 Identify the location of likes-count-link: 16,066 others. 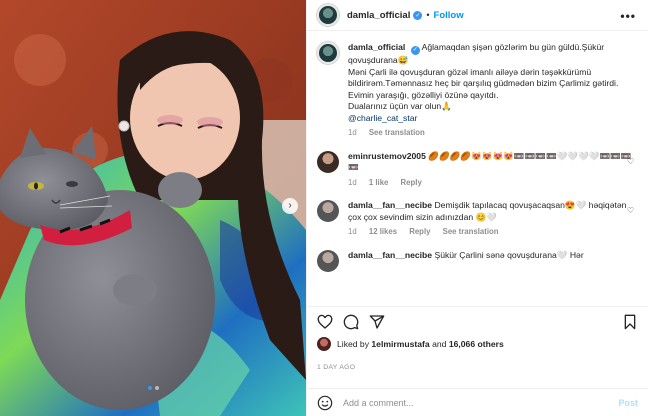
(476, 344).